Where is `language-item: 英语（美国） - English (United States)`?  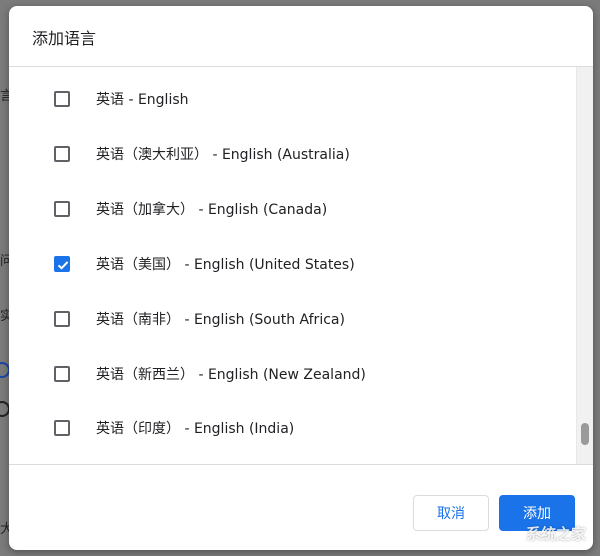 language-item: 英语（美国） - English (United States) is located at coordinates (292, 263).